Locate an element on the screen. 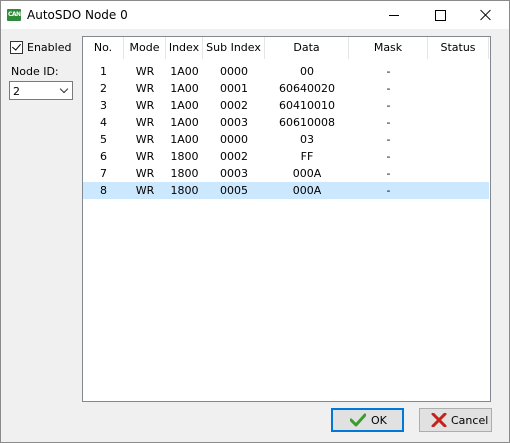 The image size is (510, 443). cell-no: 4 is located at coordinates (103, 122).